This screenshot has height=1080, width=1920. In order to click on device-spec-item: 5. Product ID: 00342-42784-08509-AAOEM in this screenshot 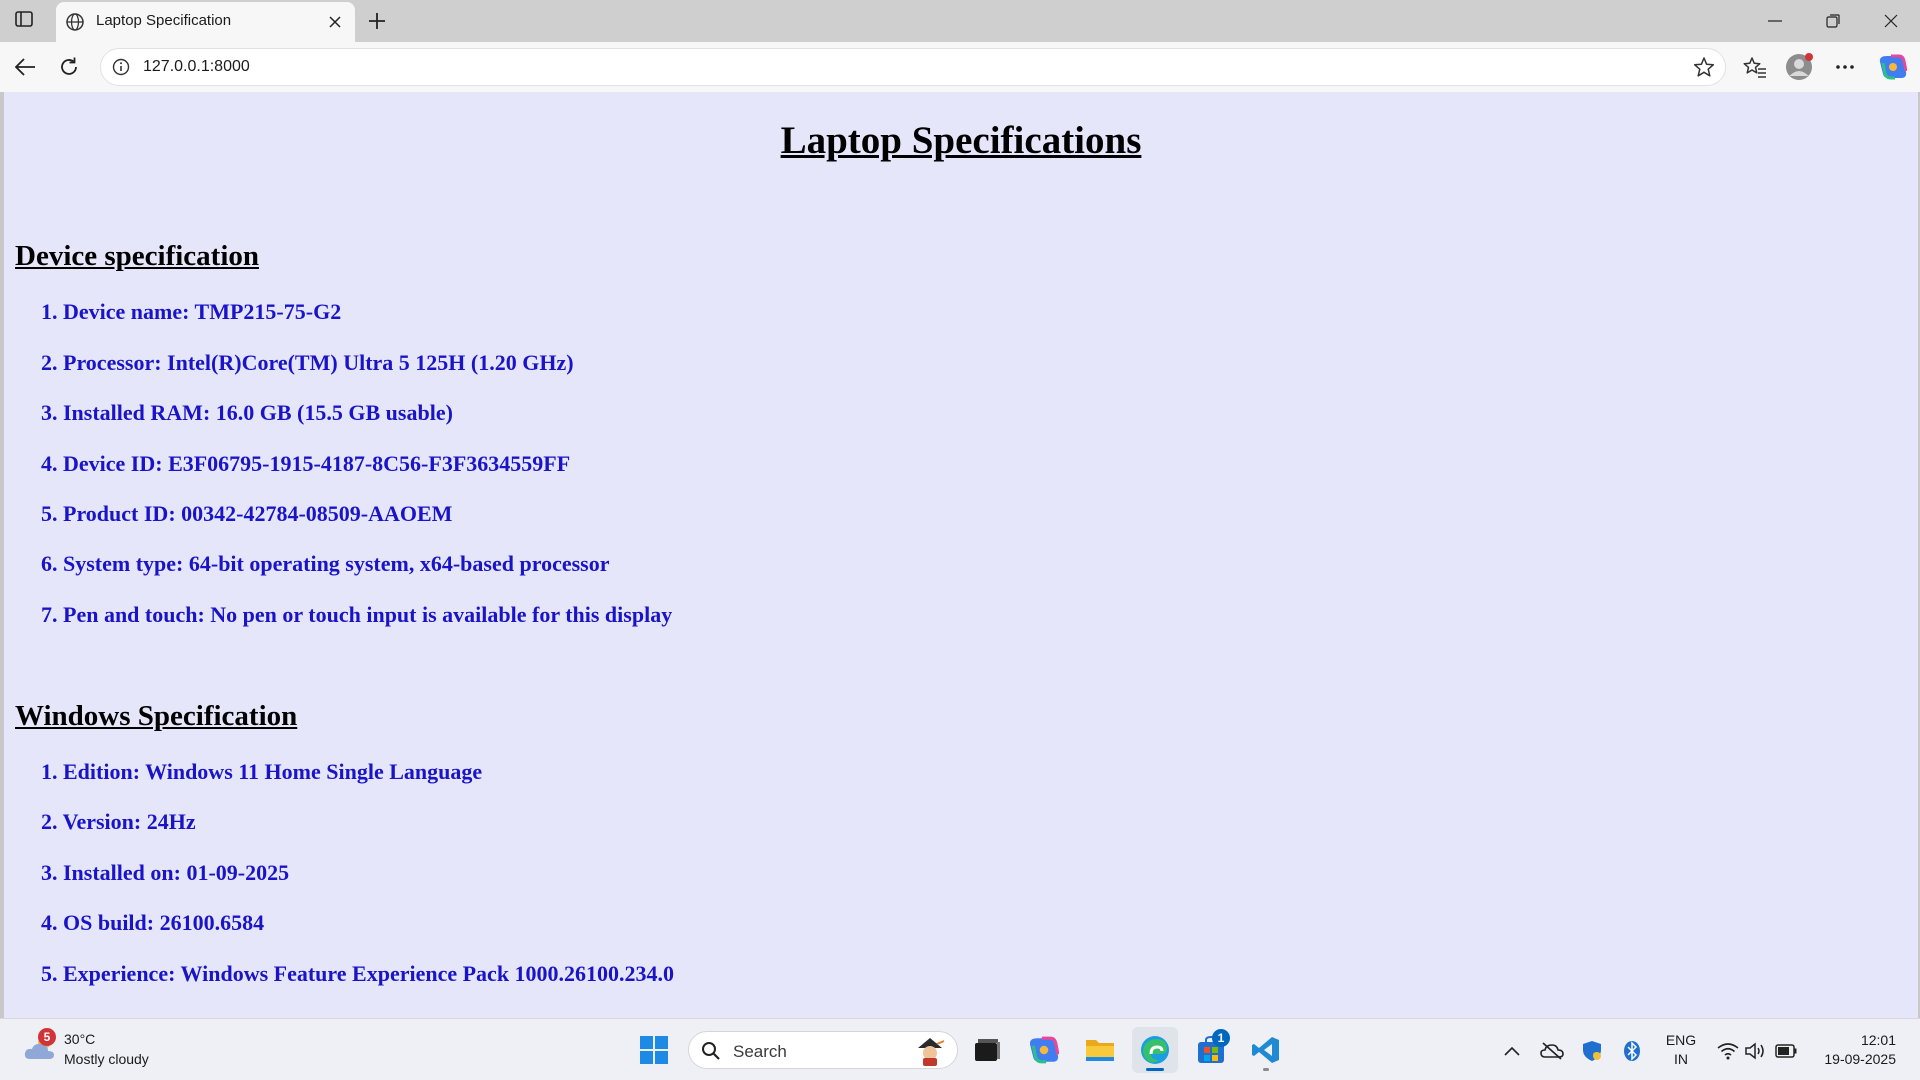, I will do `click(247, 513)`.